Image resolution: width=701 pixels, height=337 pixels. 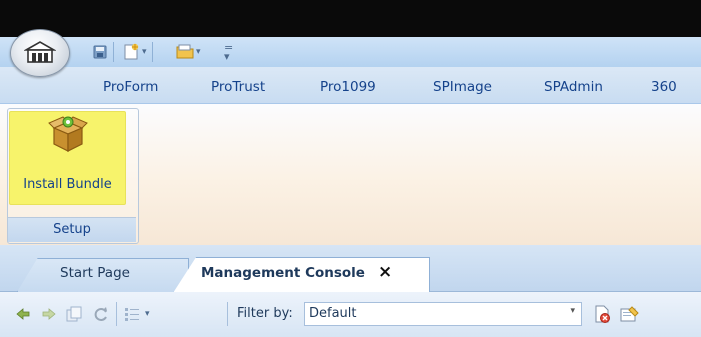 I want to click on forward-arrow-icon, so click(x=49, y=314).